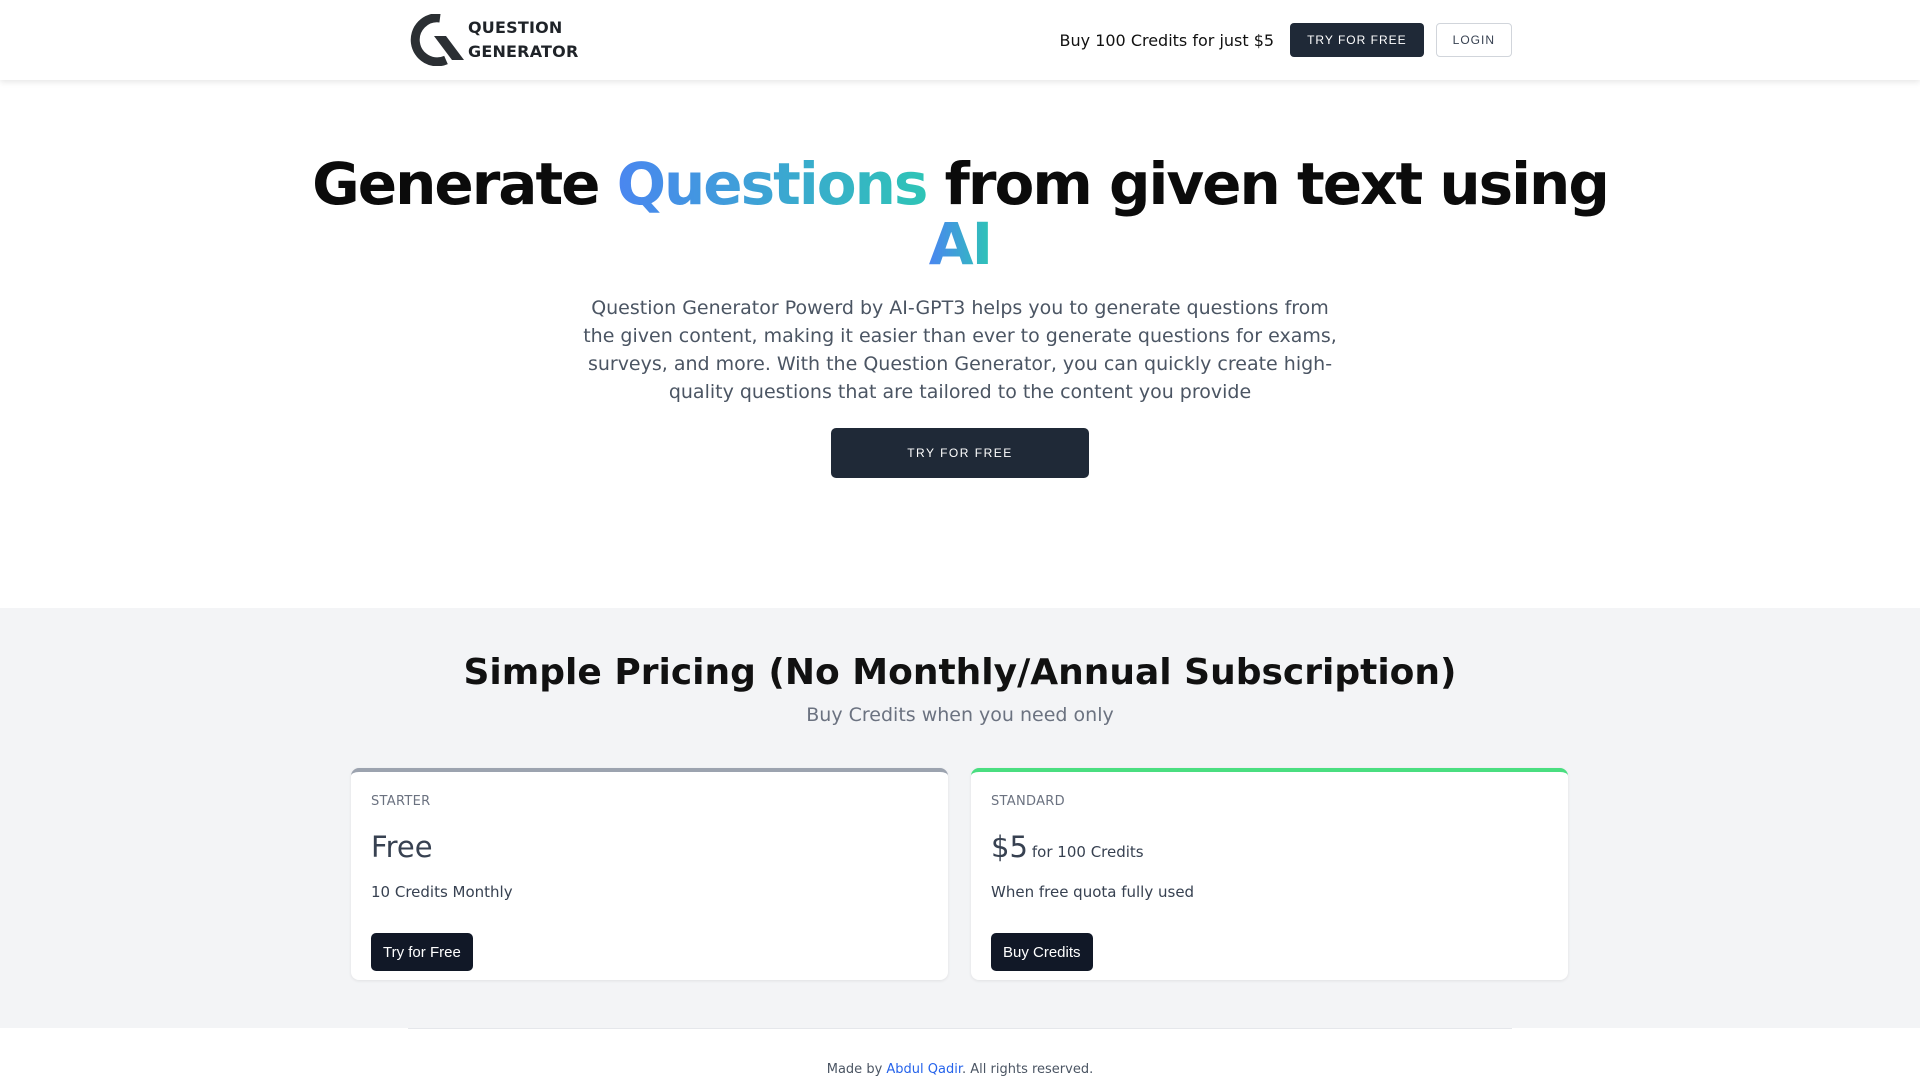 This screenshot has width=1920, height=1080. Describe the element at coordinates (1028, 1069) in the screenshot. I see `footer-suffix: . All rights reserved.` at that location.